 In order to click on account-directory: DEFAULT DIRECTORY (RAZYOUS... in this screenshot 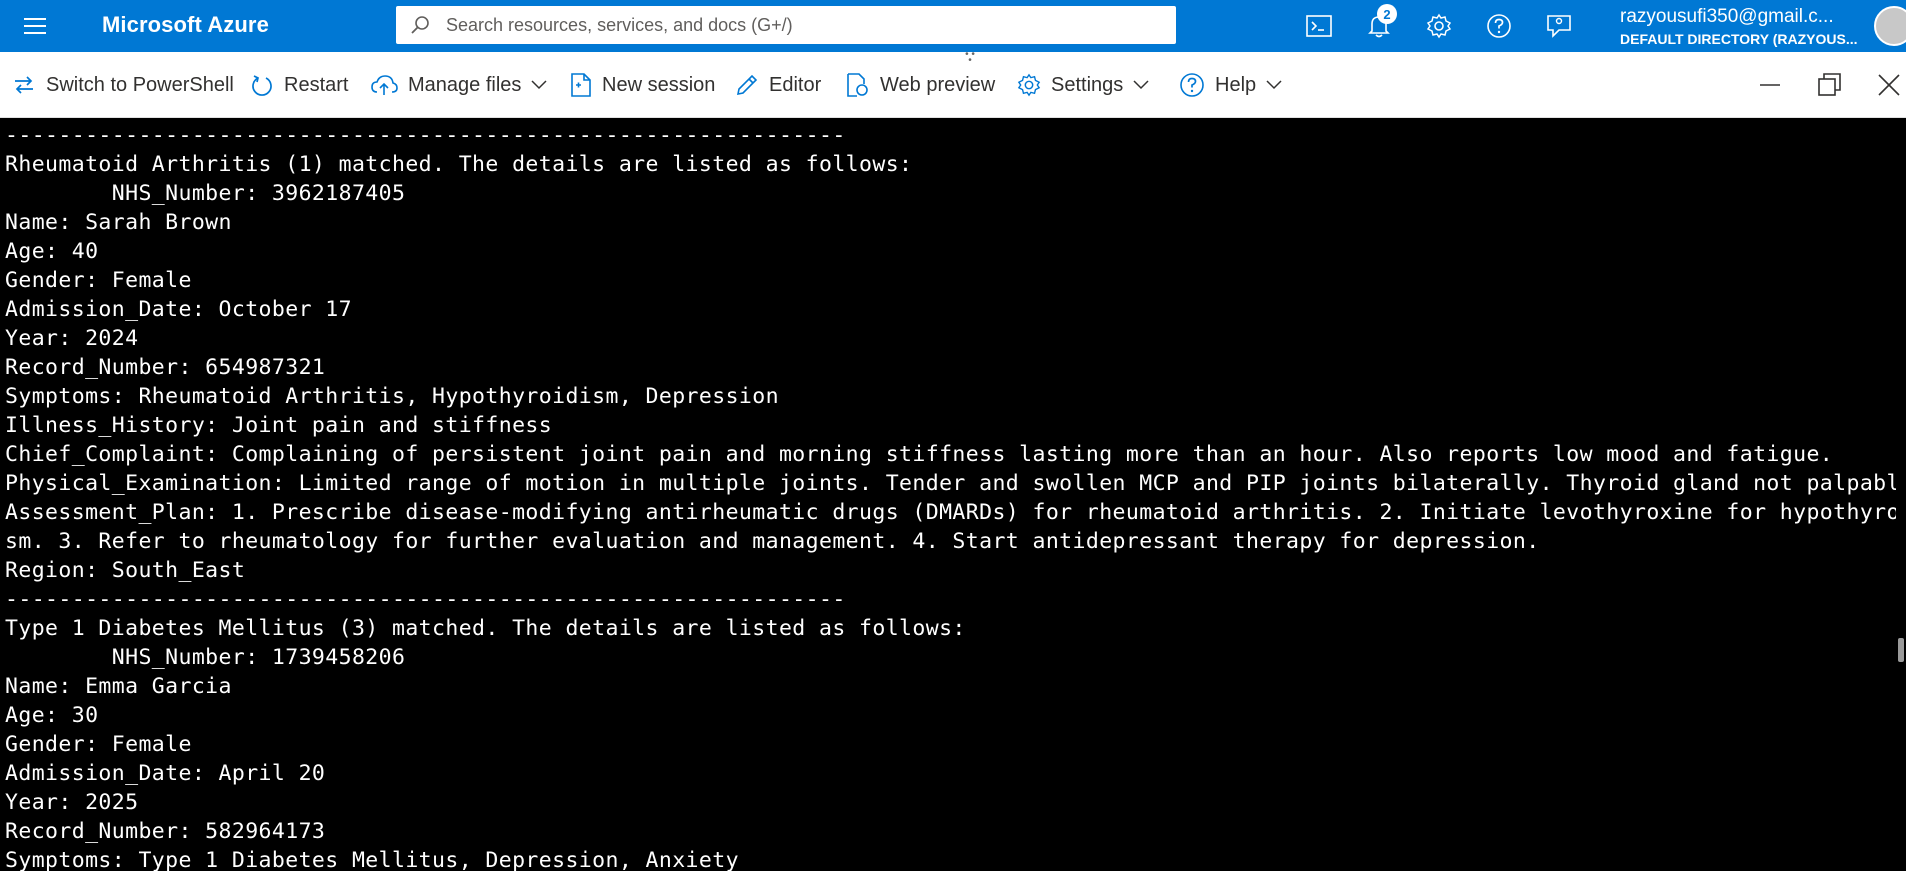, I will do `click(1739, 39)`.